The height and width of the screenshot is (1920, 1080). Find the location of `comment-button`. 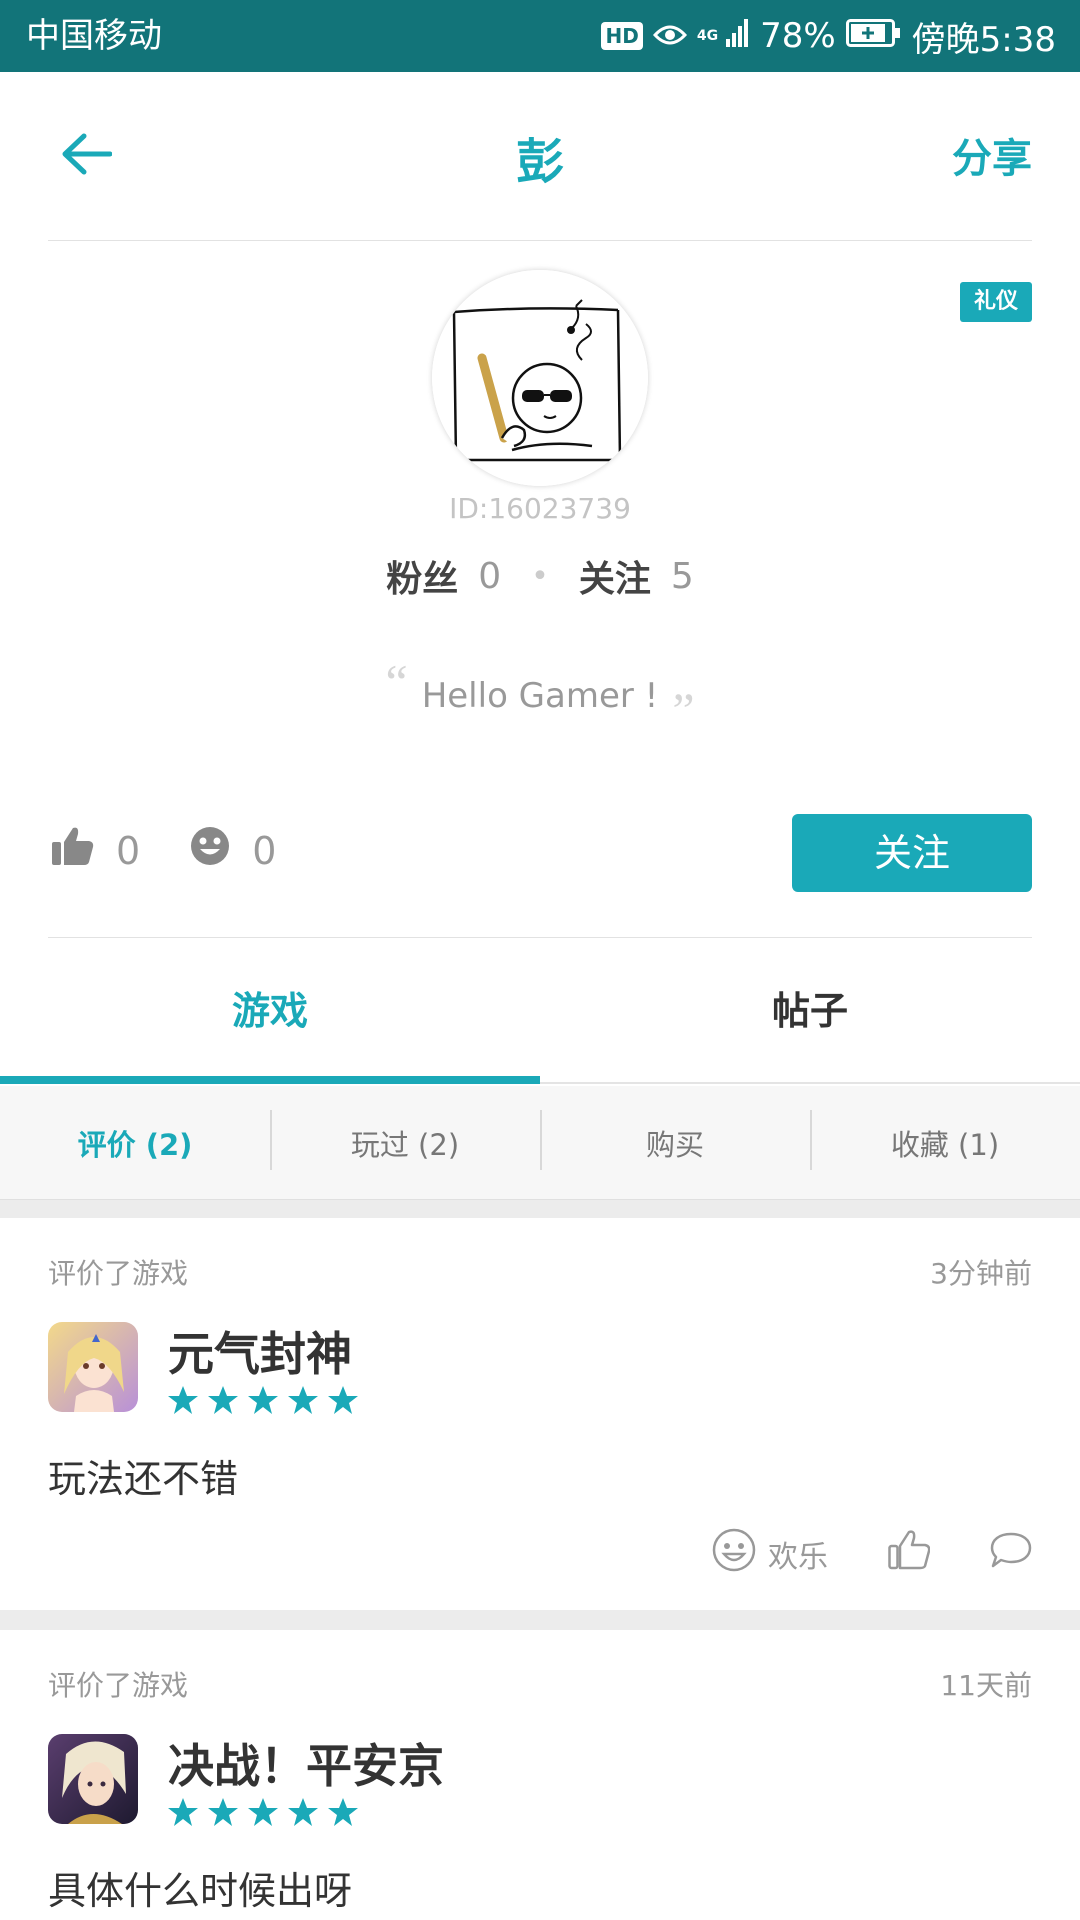

comment-button is located at coordinates (1011, 1554).